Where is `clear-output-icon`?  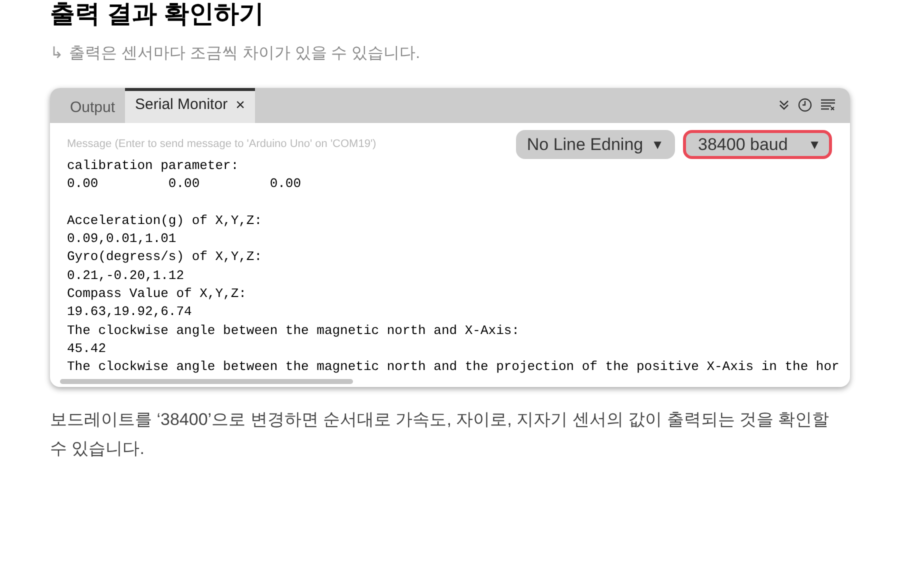 clear-output-icon is located at coordinates (828, 105).